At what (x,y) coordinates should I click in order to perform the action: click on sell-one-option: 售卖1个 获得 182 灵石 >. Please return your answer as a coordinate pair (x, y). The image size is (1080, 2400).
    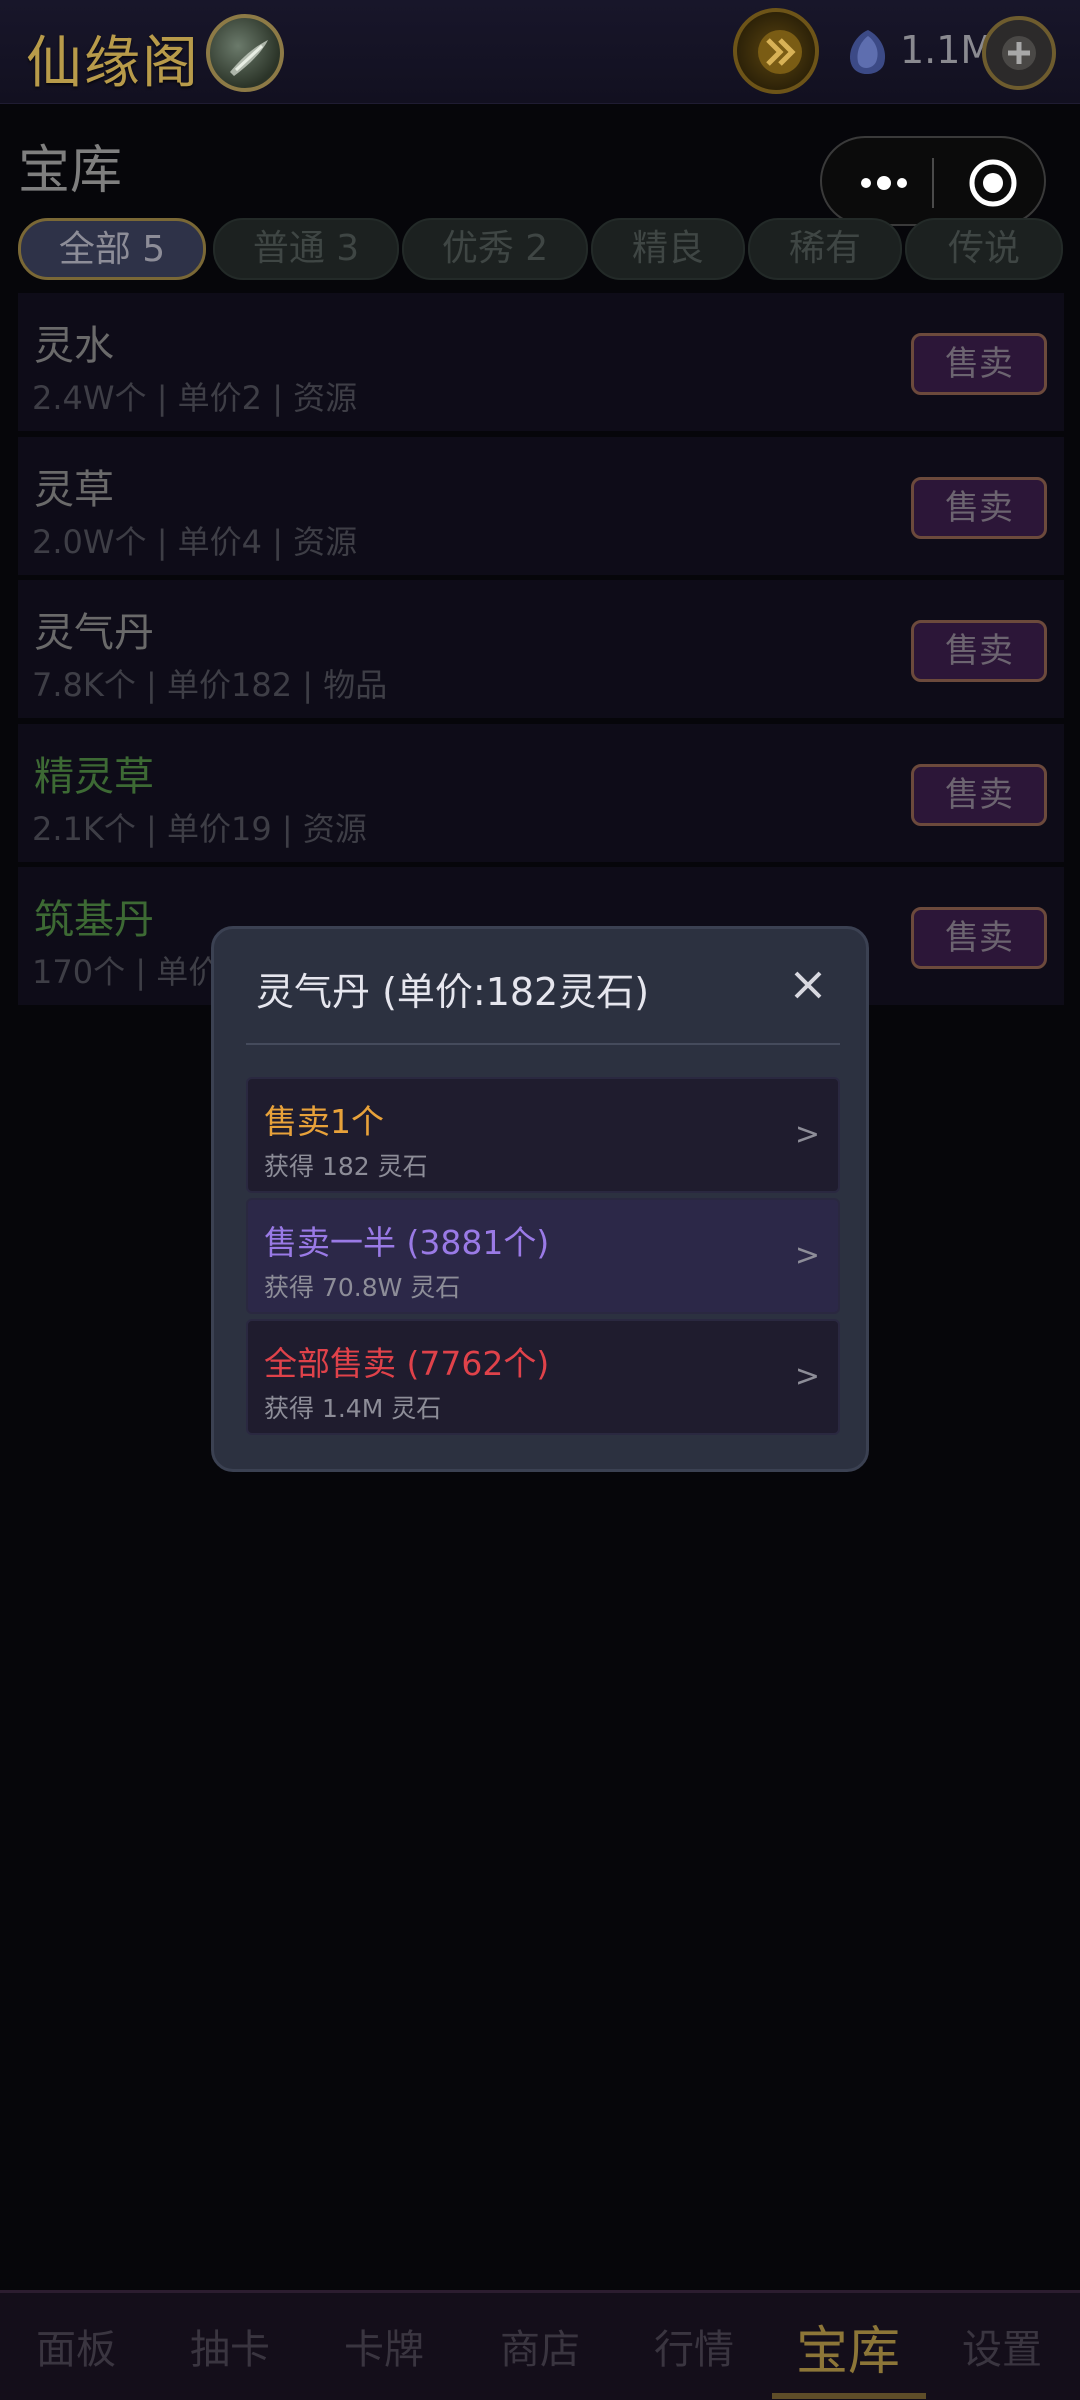
    Looking at the image, I should click on (543, 1135).